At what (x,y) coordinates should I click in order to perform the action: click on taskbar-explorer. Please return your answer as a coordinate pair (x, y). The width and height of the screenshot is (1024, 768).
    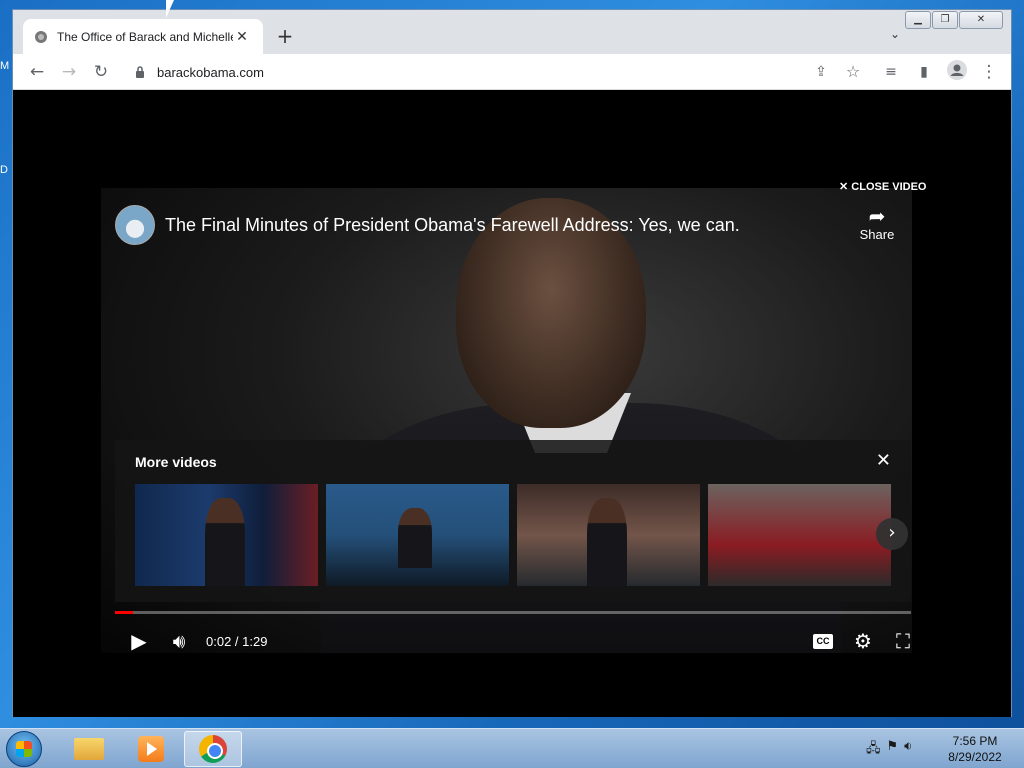
    Looking at the image, I should click on (89, 749).